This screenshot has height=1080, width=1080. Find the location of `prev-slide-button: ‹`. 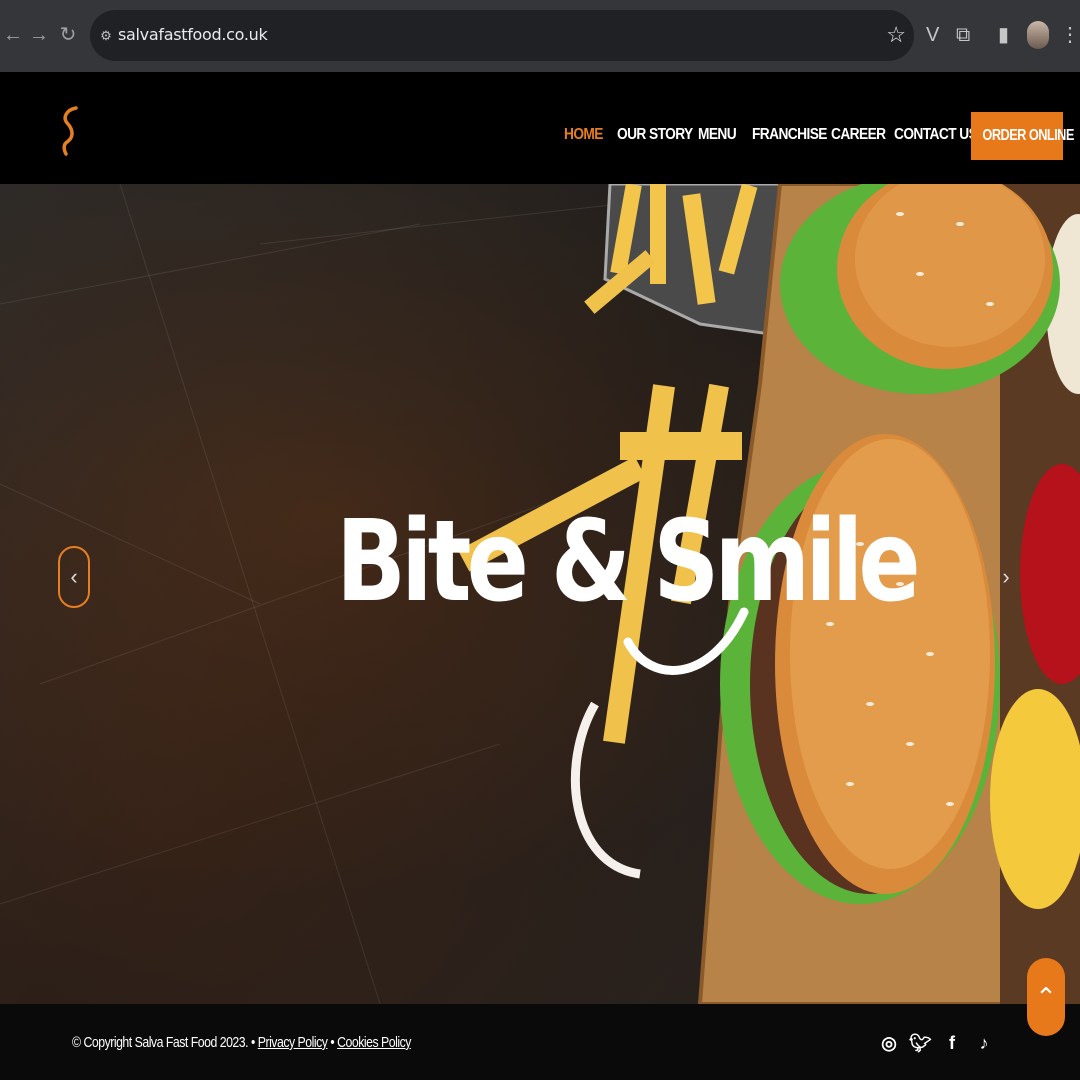

prev-slide-button: ‹ is located at coordinates (74, 577).